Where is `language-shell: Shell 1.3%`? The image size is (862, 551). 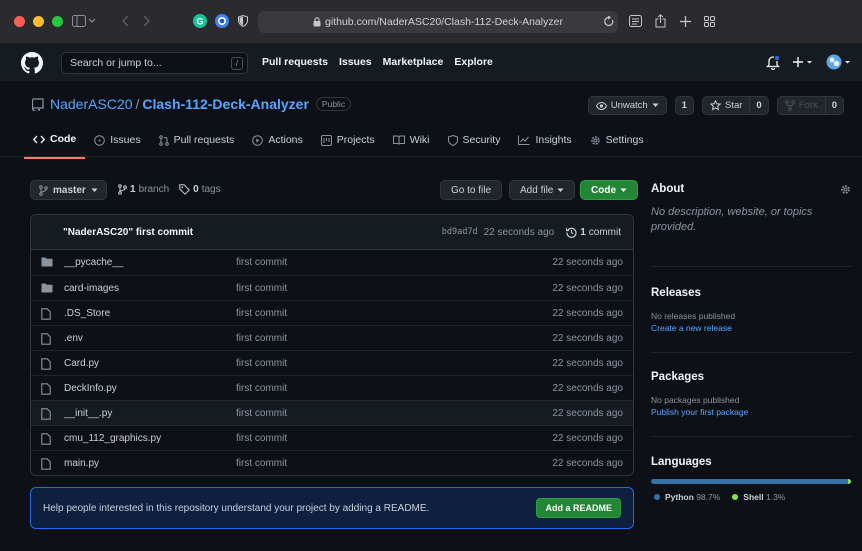 language-shell: Shell 1.3% is located at coordinates (758, 497).